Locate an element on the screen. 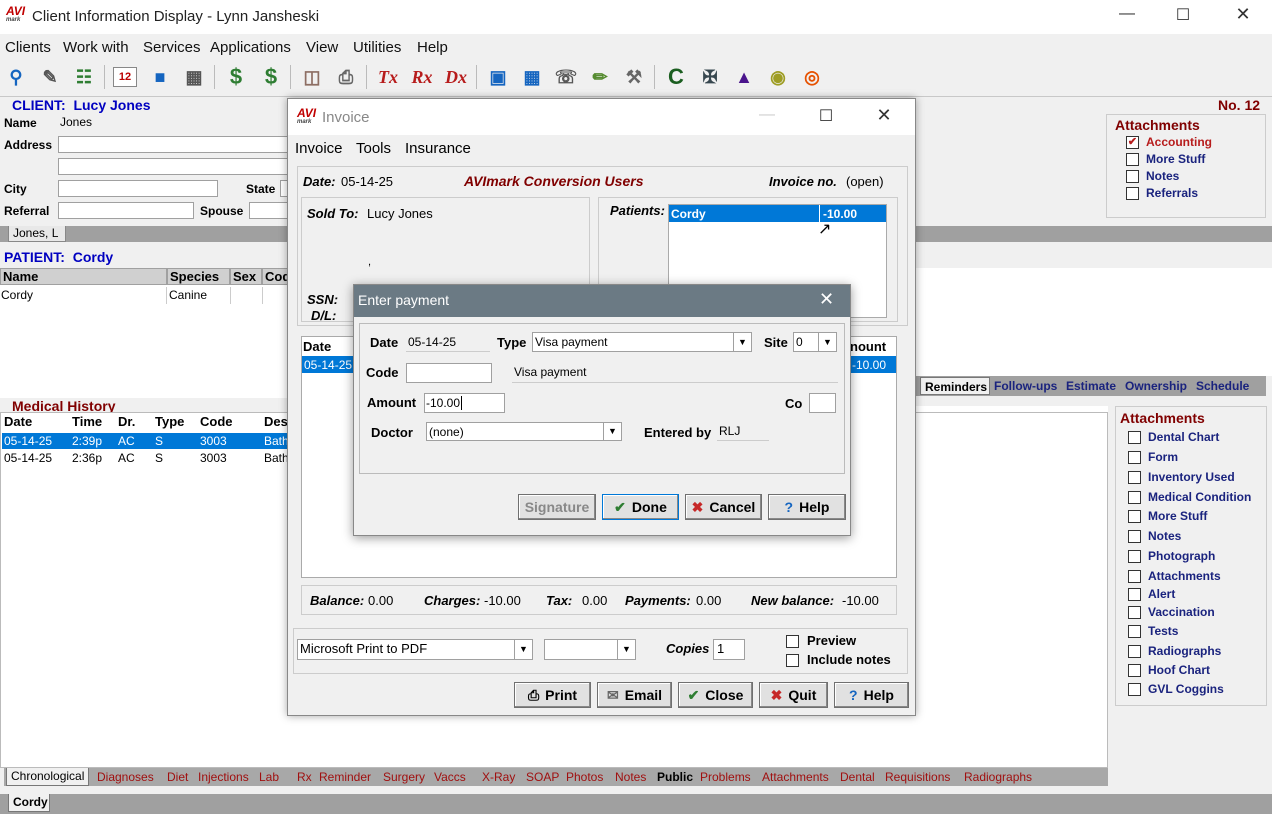 The height and width of the screenshot is (814, 1272). address-line2-field is located at coordinates (174, 166).